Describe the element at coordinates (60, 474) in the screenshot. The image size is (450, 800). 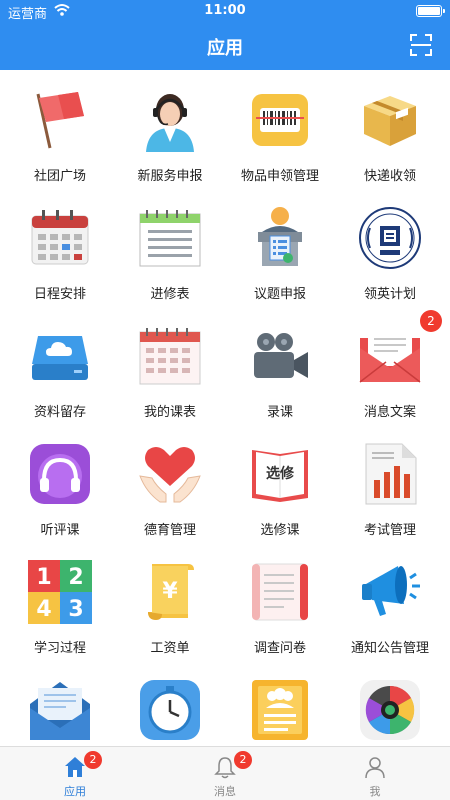
I see `headphones-icon` at that location.